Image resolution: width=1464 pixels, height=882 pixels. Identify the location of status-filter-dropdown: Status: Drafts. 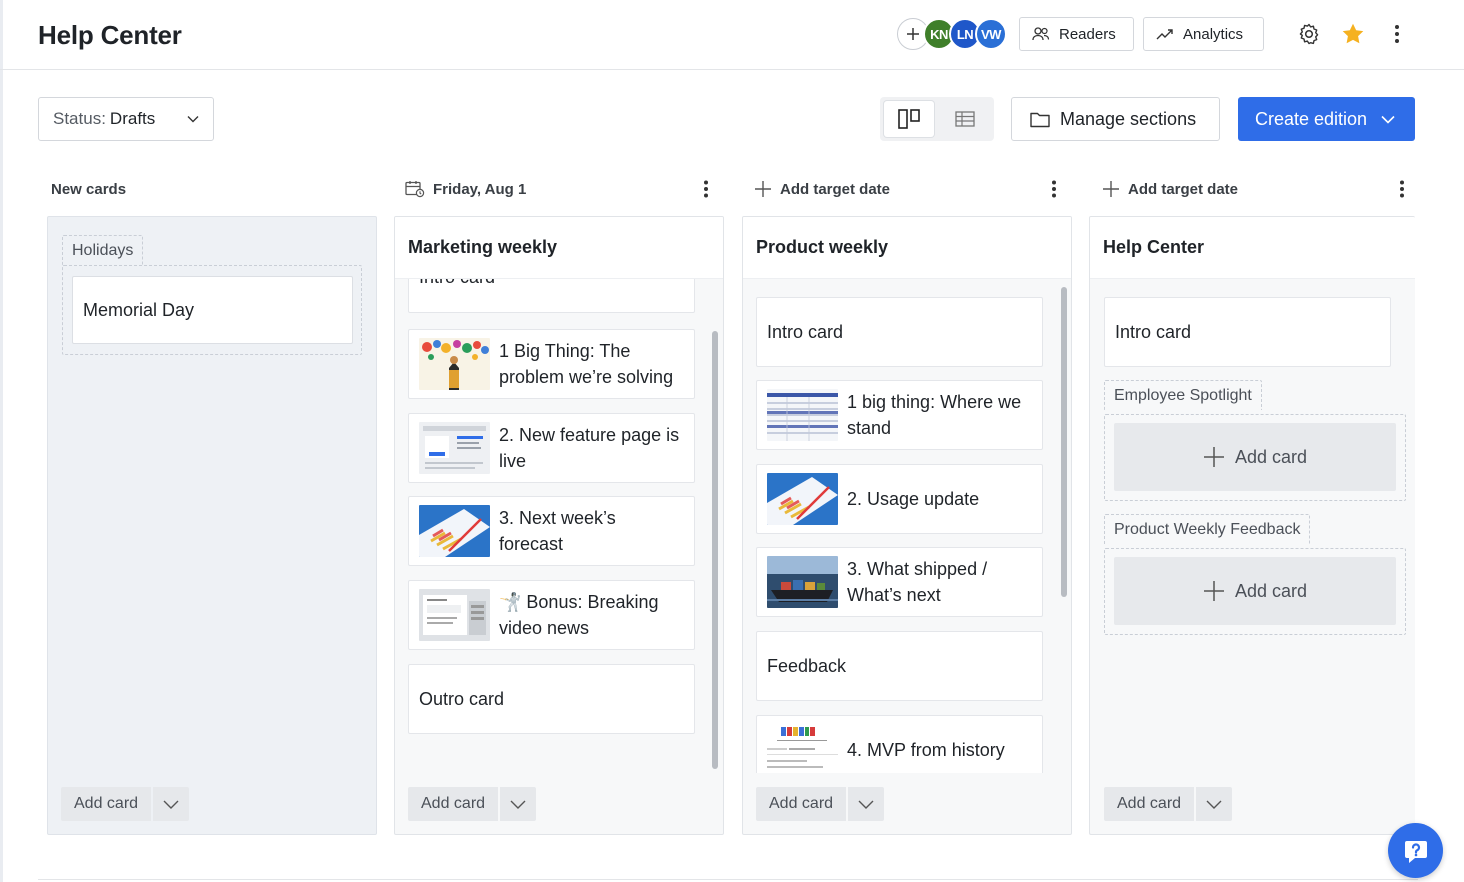
(126, 119).